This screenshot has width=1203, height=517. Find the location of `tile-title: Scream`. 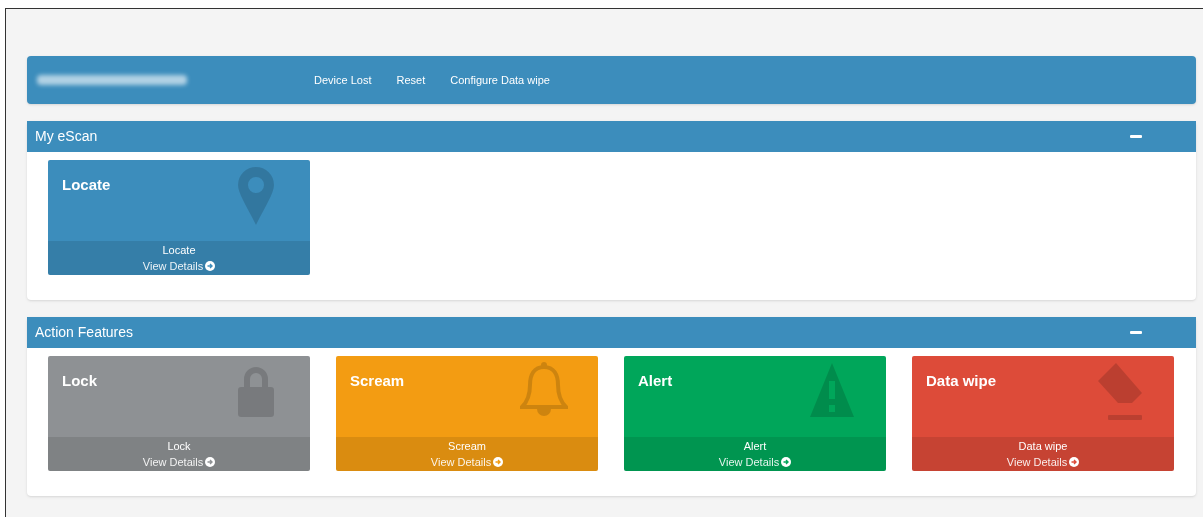

tile-title: Scream is located at coordinates (377, 381).